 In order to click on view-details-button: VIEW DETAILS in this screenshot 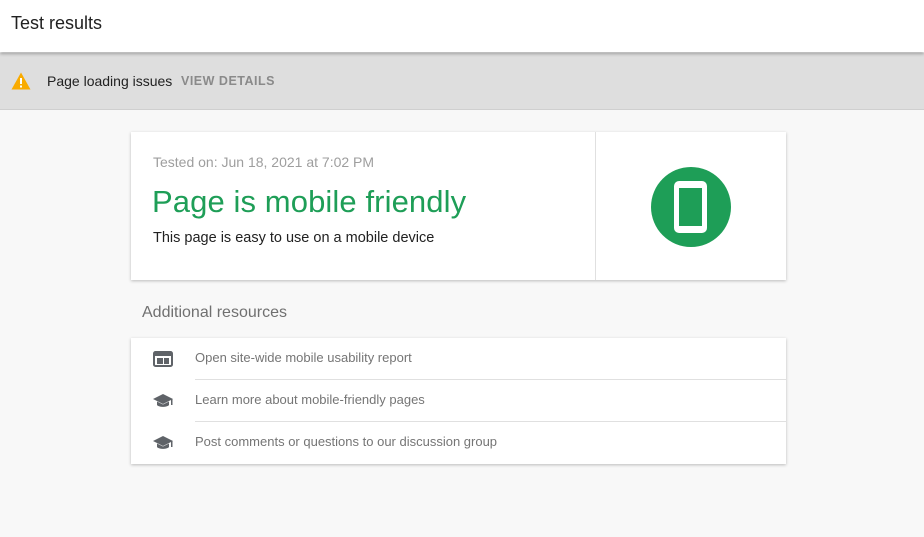, I will do `click(228, 81)`.